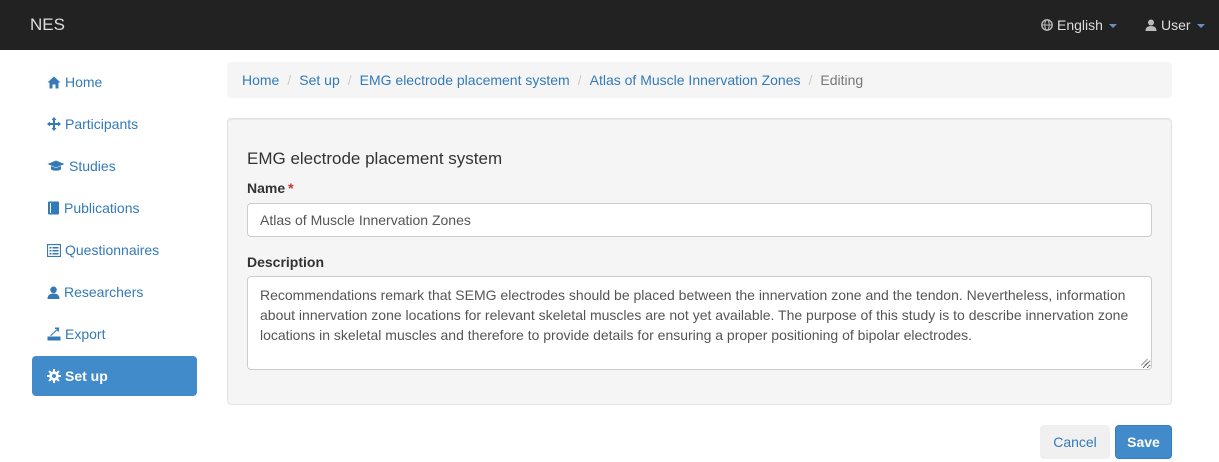 This screenshot has height=462, width=1219. I want to click on sidebar-item-home: Home, so click(114, 82).